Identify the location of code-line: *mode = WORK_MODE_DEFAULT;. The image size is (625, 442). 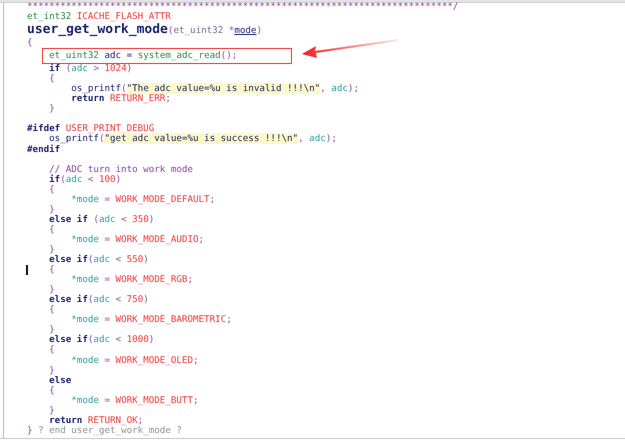
(143, 200).